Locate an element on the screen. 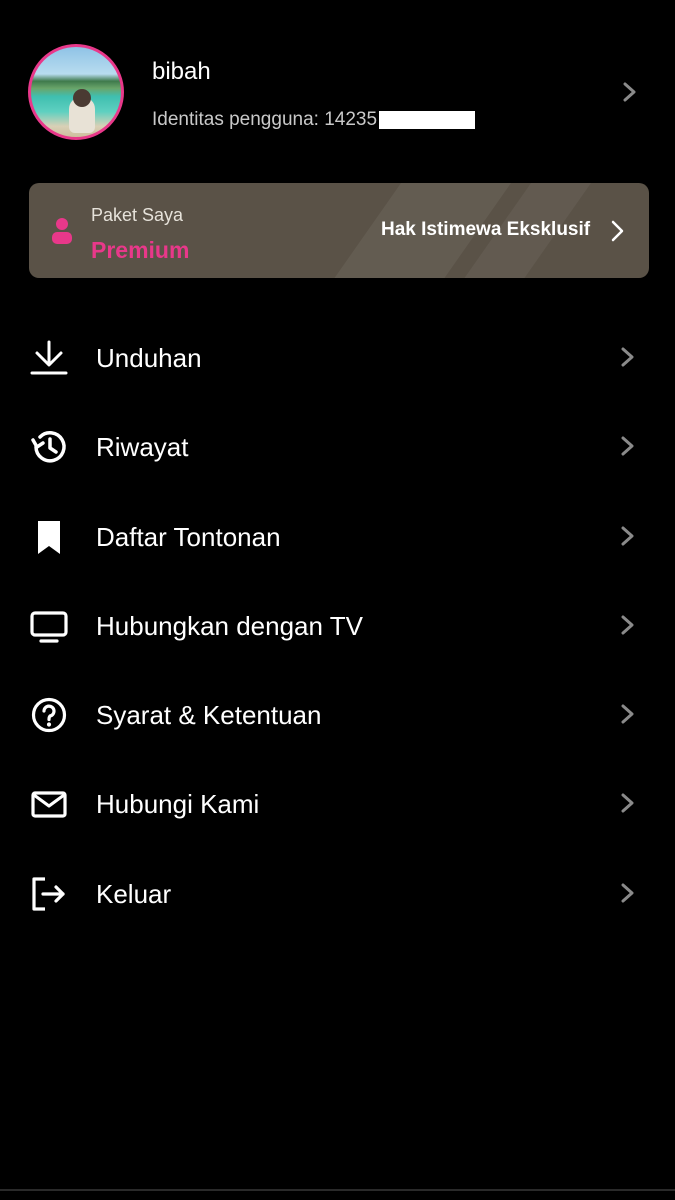 The width and height of the screenshot is (675, 1200). user-id-label: Identitas pengguna: 14235 is located at coordinates (265, 119).